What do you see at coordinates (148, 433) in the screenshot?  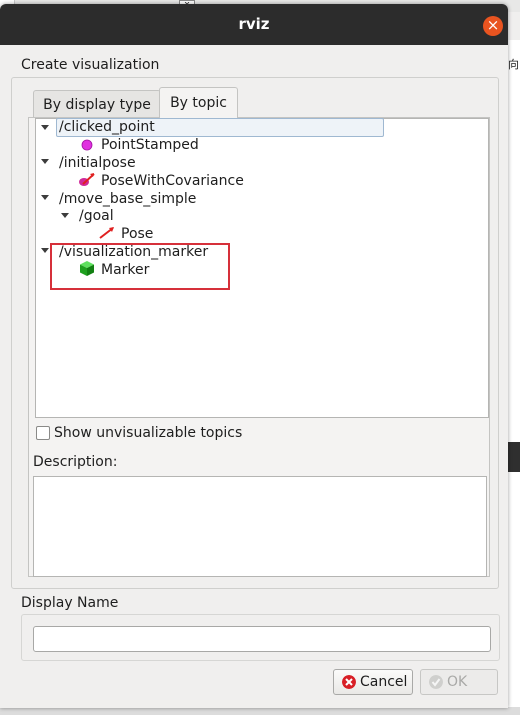 I see `show-unvisualizable-label: Show unvisualizable topics` at bounding box center [148, 433].